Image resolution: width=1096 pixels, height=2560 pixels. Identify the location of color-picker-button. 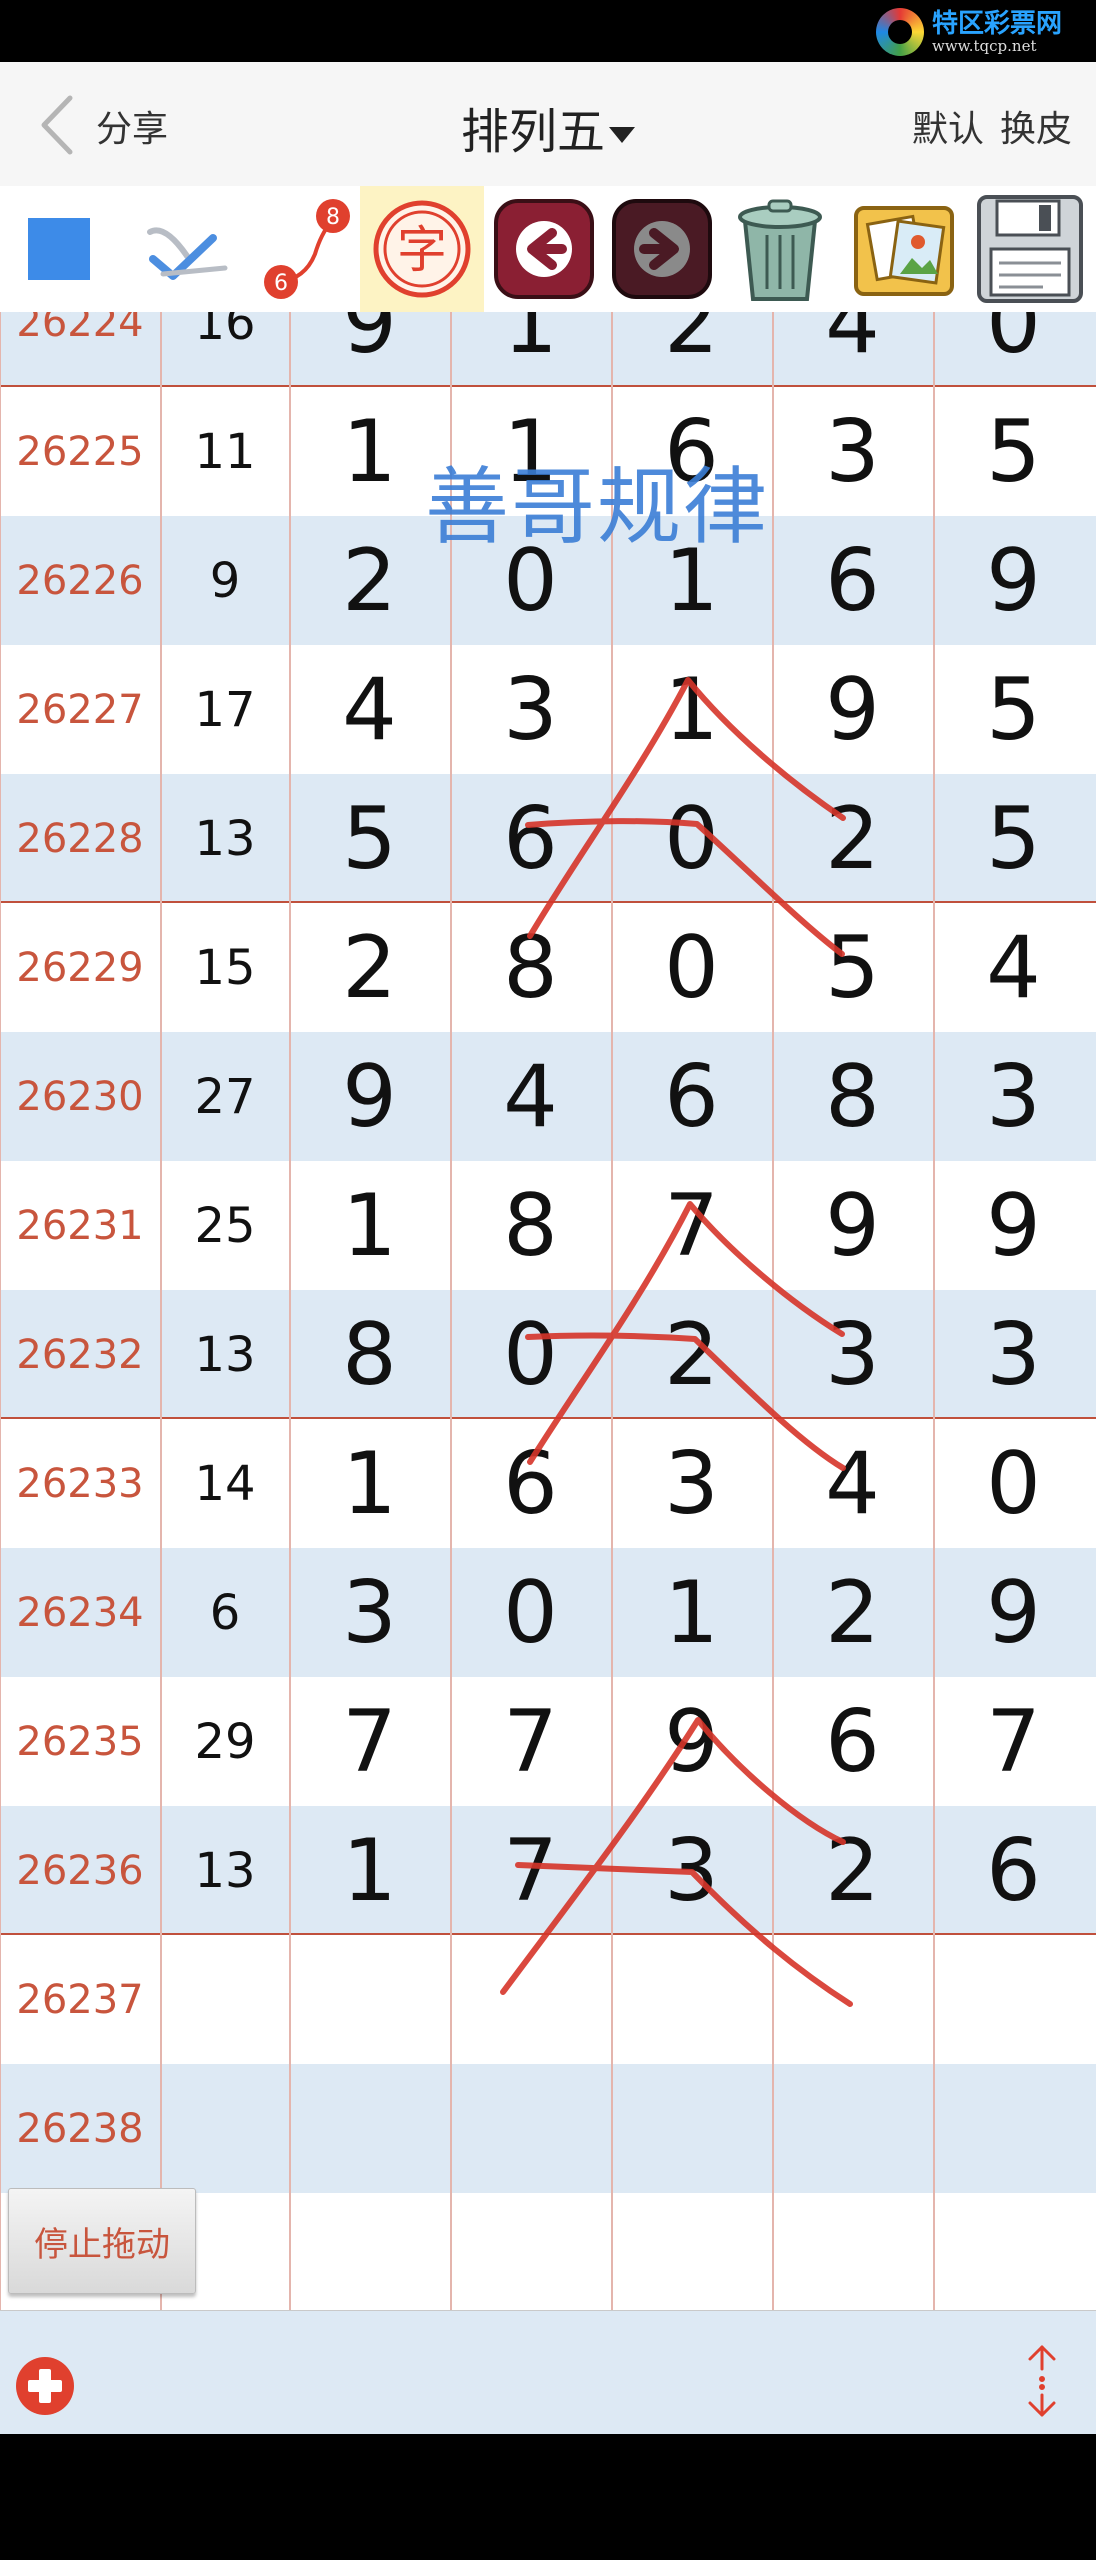
(59, 249).